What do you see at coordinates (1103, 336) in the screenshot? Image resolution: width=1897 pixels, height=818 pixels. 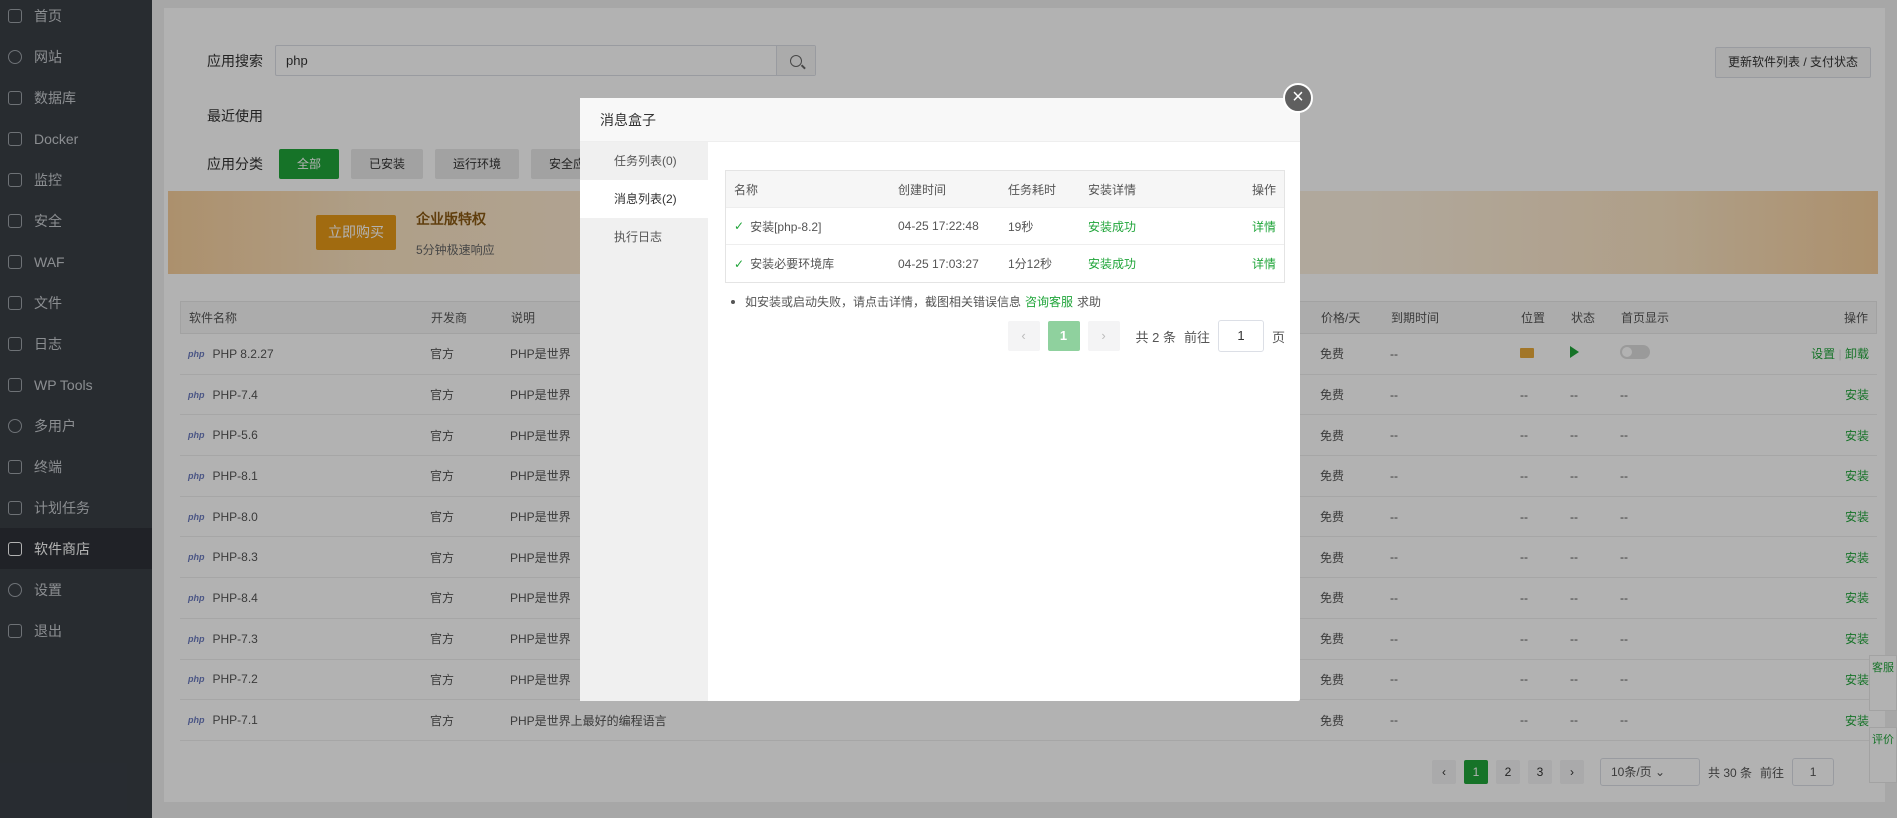 I see `next-page-button: ›` at bounding box center [1103, 336].